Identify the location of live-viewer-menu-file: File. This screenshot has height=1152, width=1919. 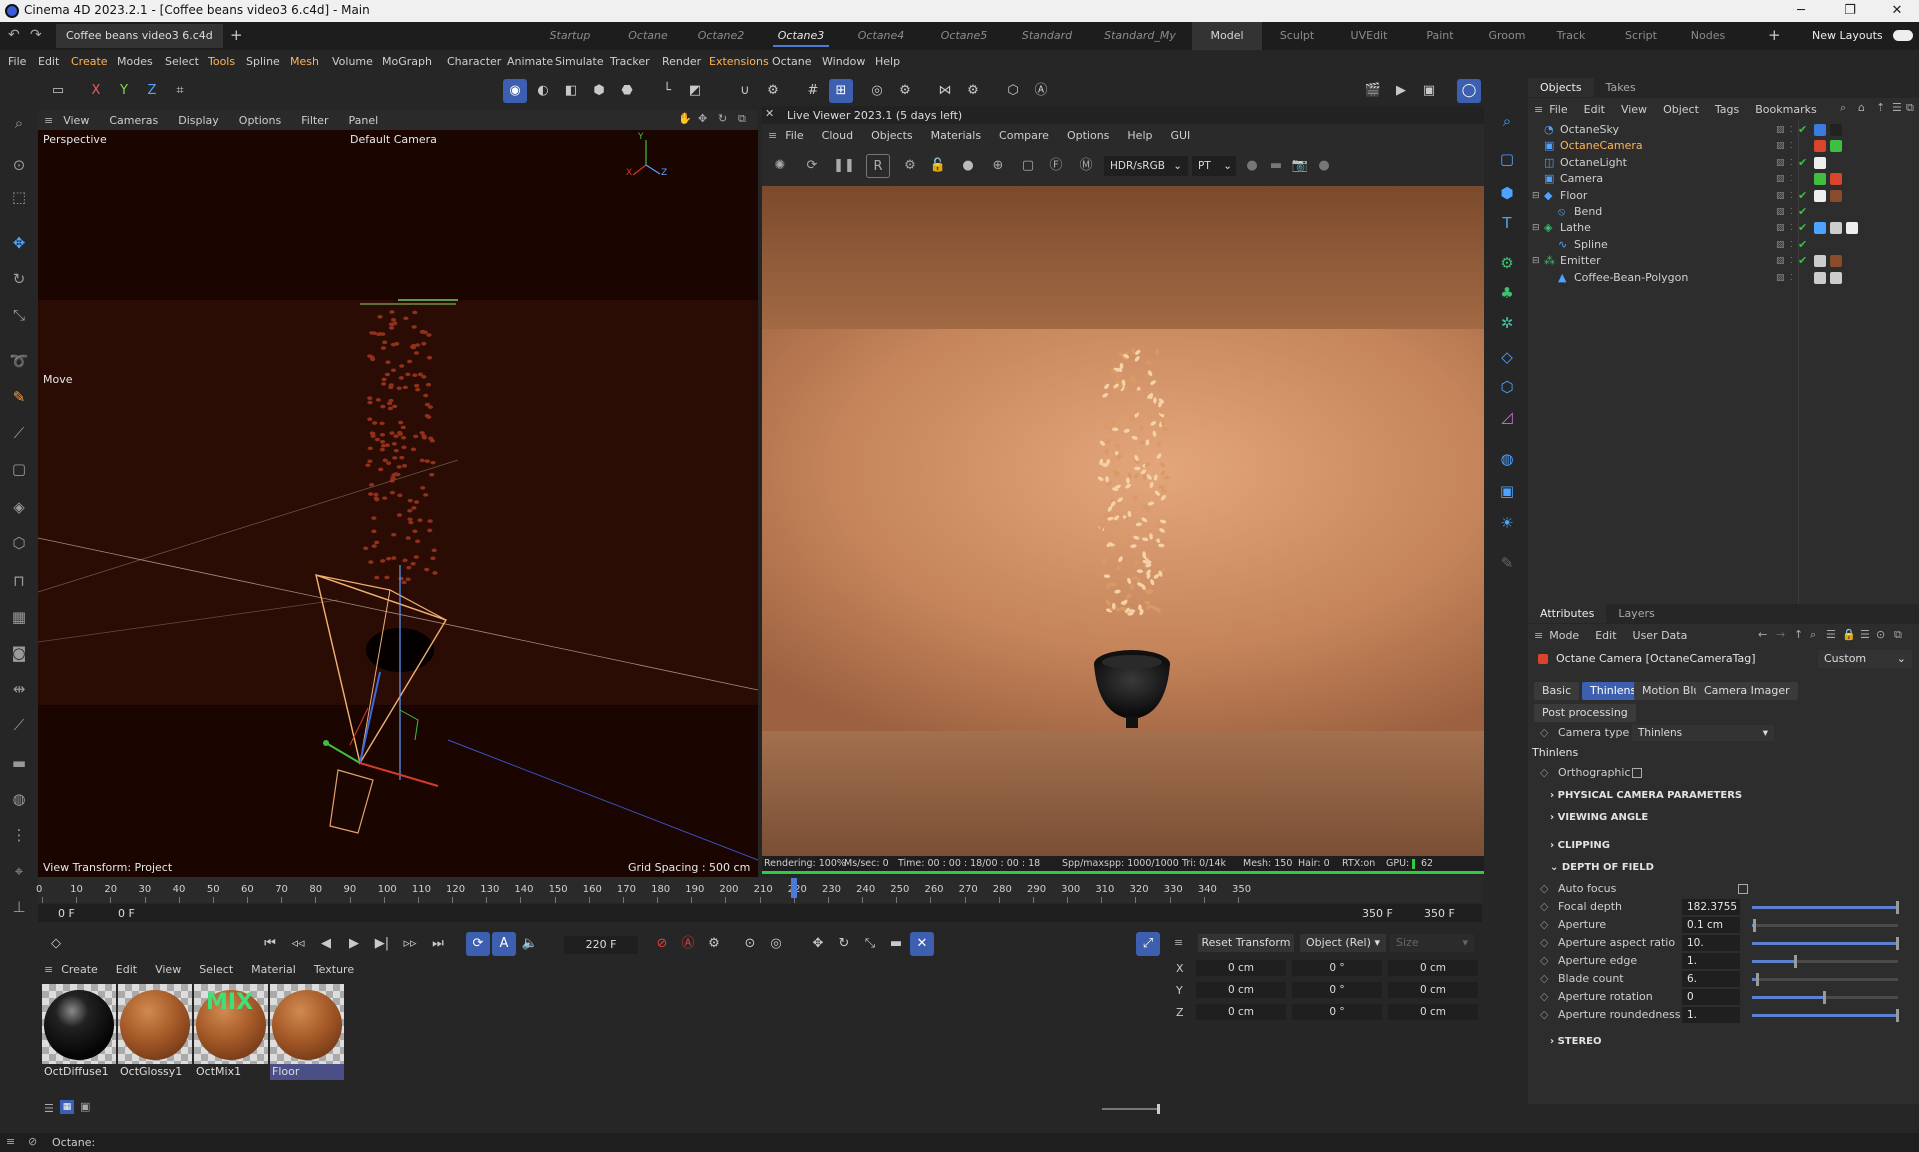
(794, 135).